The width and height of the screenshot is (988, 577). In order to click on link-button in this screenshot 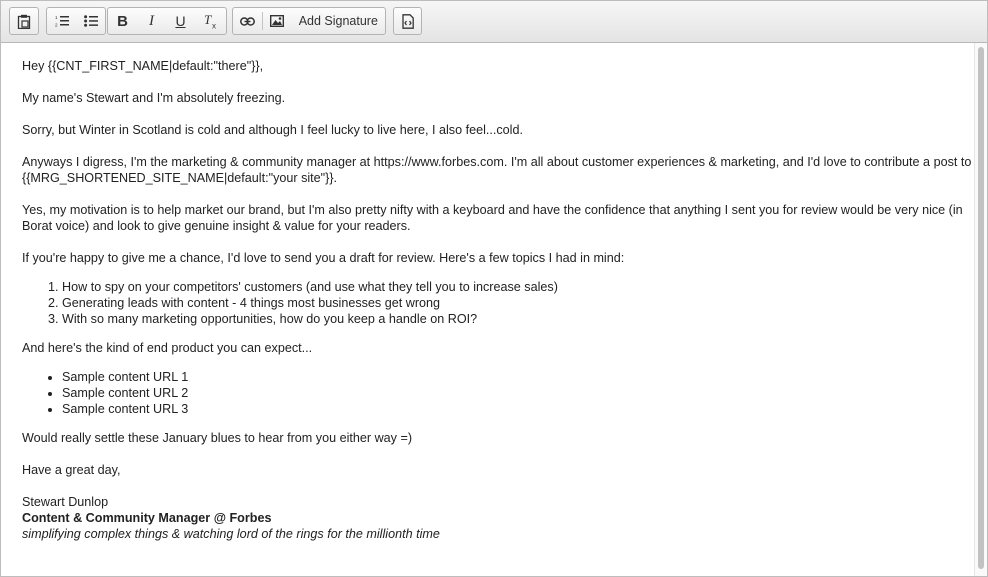, I will do `click(247, 21)`.